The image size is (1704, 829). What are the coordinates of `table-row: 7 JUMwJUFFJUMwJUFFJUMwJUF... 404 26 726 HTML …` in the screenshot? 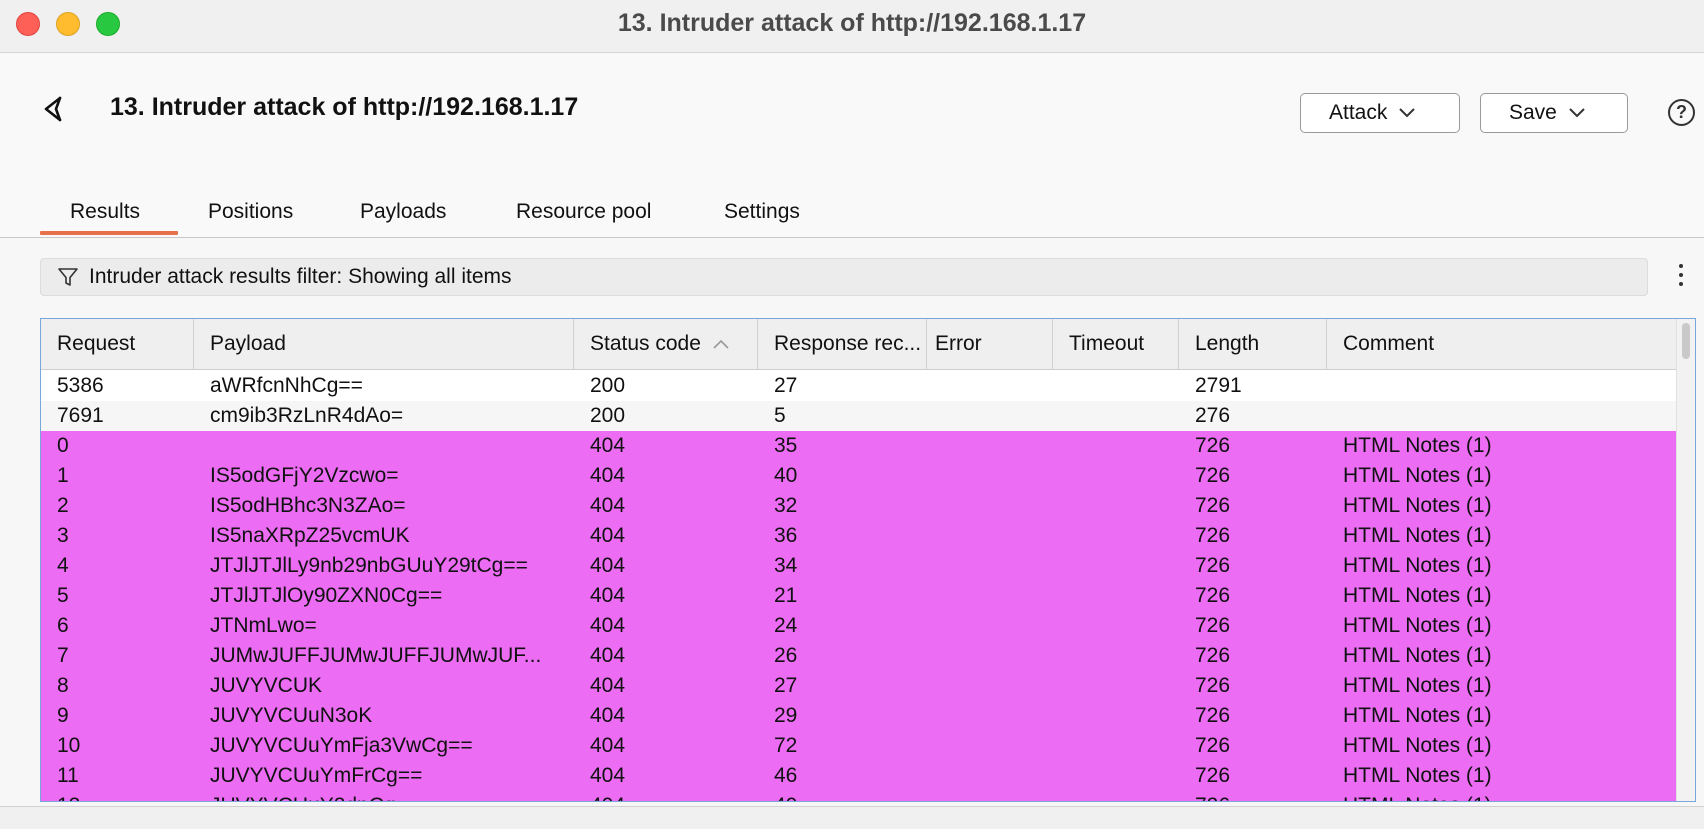 It's located at (859, 656).